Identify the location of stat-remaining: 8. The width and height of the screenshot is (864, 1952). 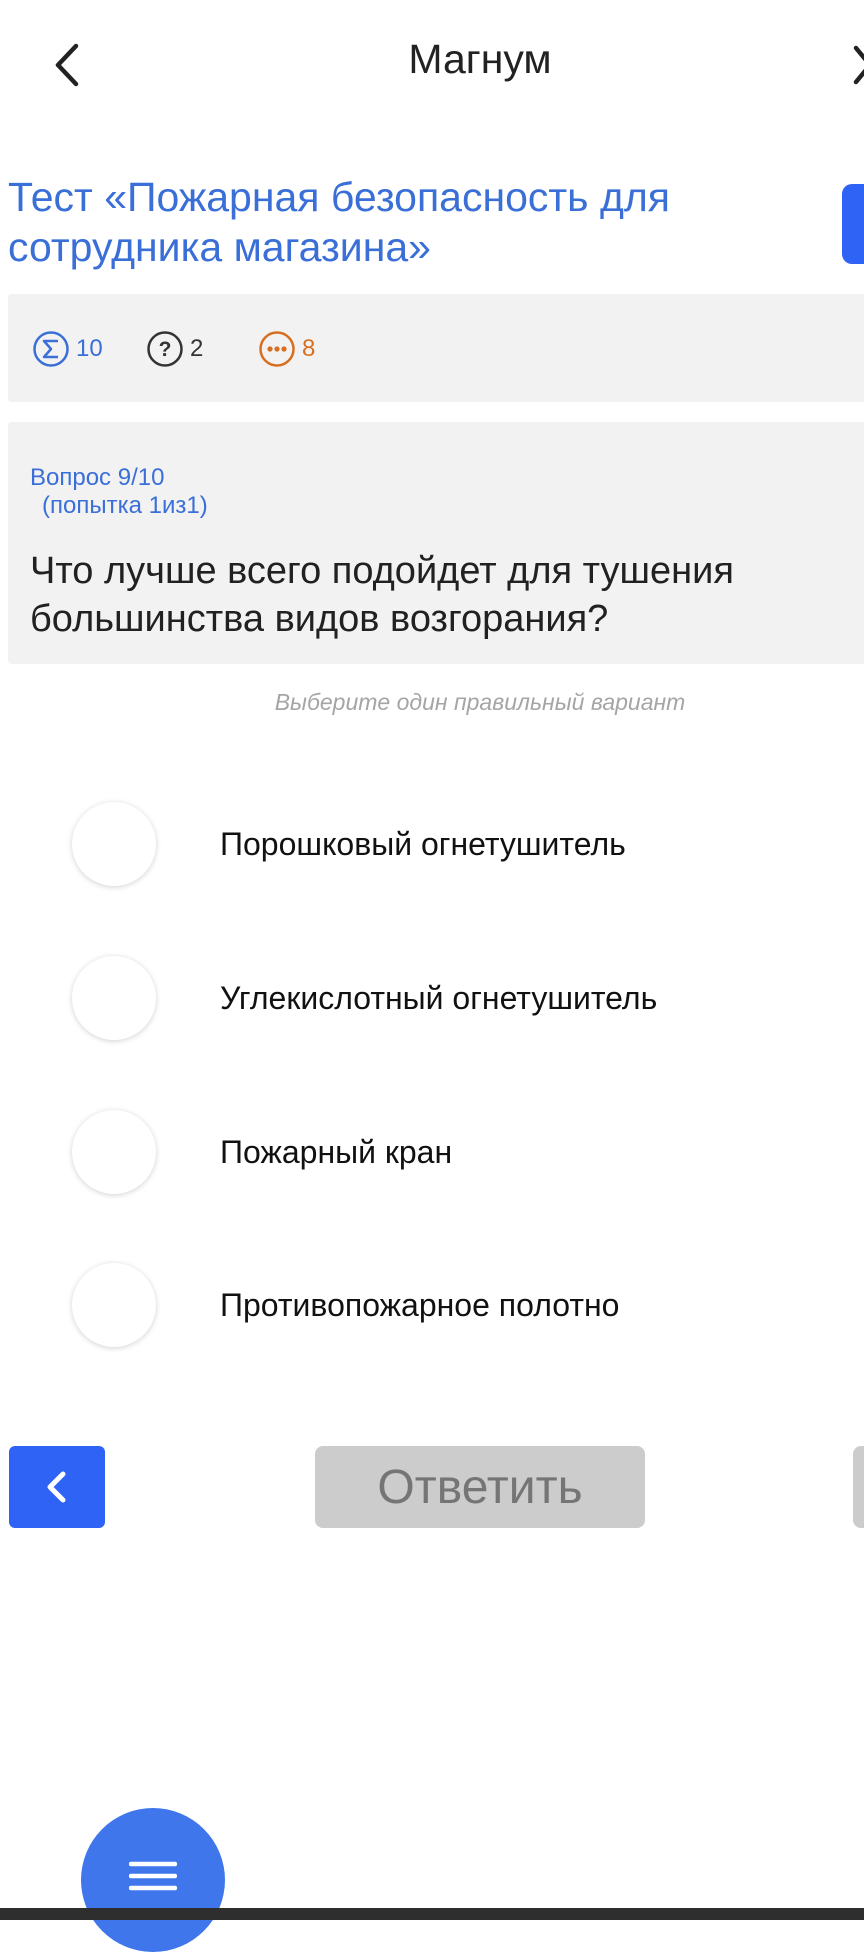
(286, 349).